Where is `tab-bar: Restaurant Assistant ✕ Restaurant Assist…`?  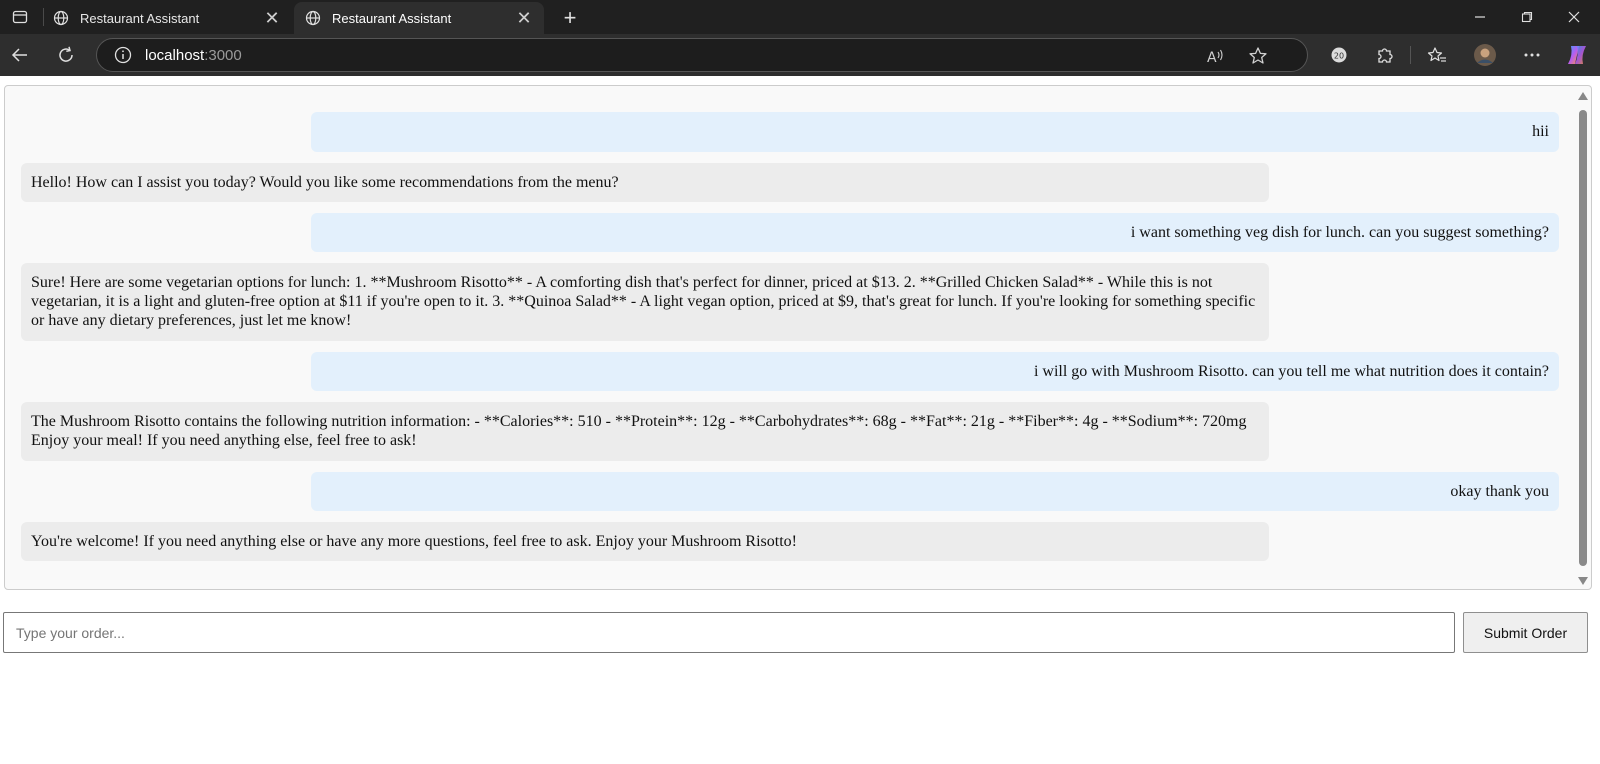
tab-bar: Restaurant Assistant ✕ Restaurant Assist… is located at coordinates (800, 17).